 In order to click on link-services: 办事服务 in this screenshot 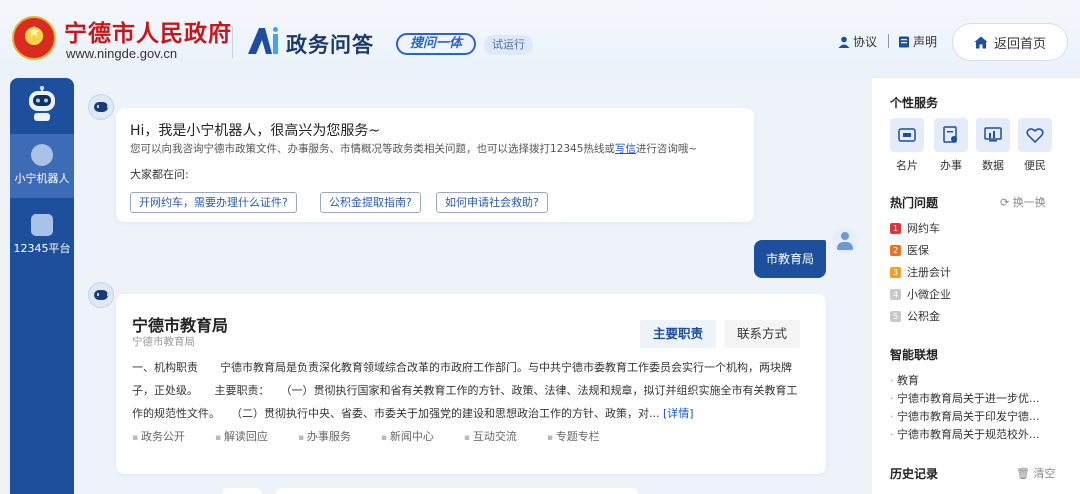, I will do `click(324, 436)`.